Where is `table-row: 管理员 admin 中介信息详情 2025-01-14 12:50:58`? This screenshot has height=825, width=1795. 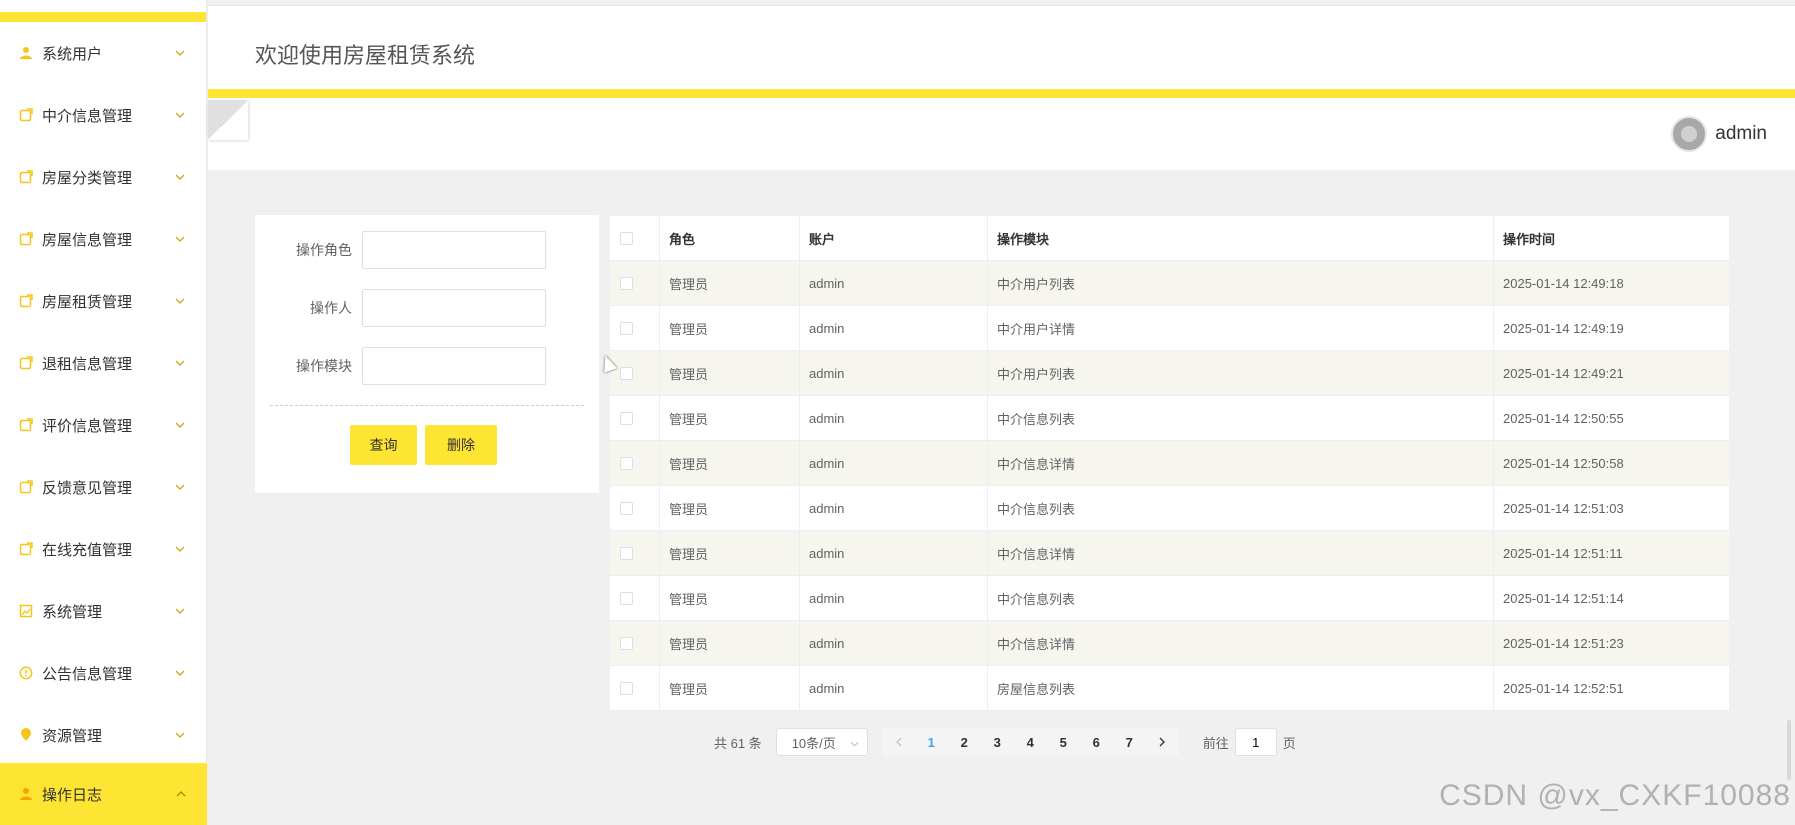
table-row: 管理员 admin 中介信息详情 2025-01-14 12:50:58 is located at coordinates (1169, 463).